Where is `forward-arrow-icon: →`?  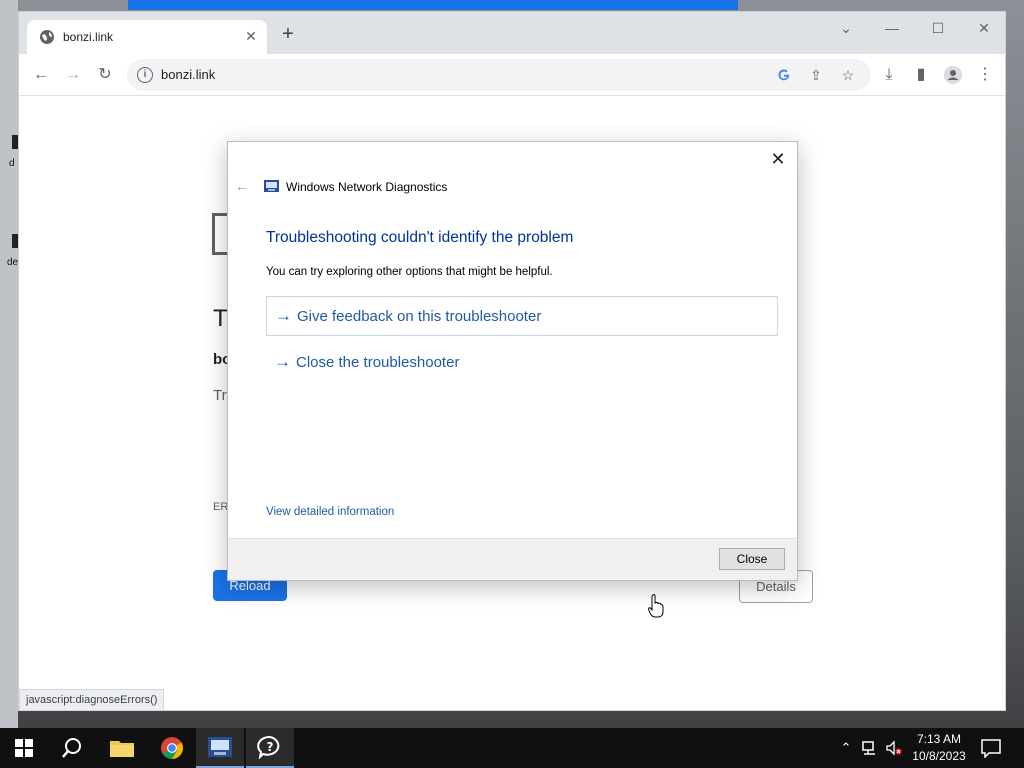
forward-arrow-icon: → is located at coordinates (73, 75).